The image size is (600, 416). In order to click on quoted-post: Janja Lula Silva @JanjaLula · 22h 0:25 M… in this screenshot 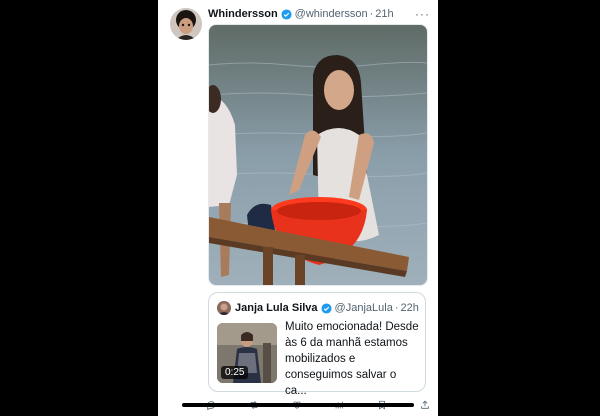, I will do `click(317, 344)`.